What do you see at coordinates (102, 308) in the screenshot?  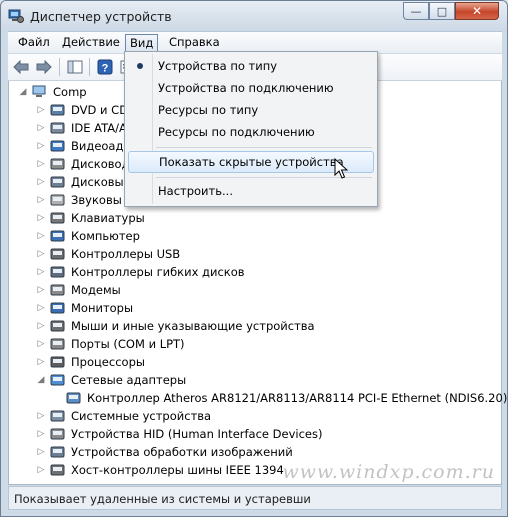 I see `tree-item-label: Мониторы` at bounding box center [102, 308].